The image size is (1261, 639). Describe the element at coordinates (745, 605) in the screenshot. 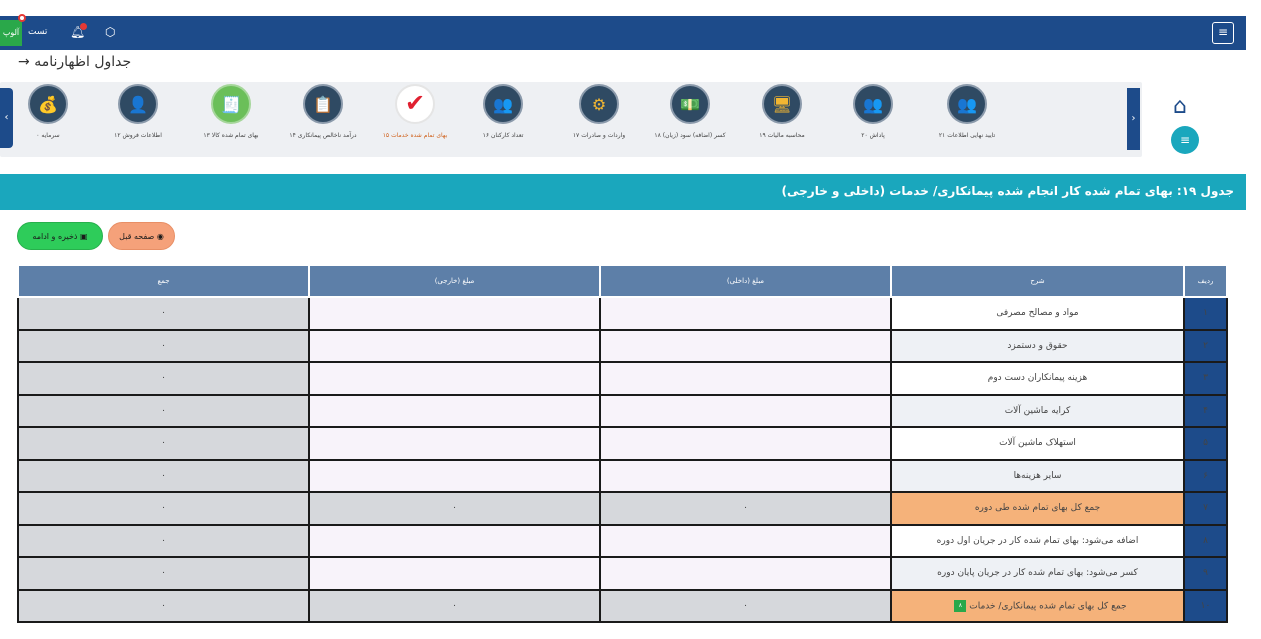

I see `domestic-subtotal-cell: ۰` at that location.